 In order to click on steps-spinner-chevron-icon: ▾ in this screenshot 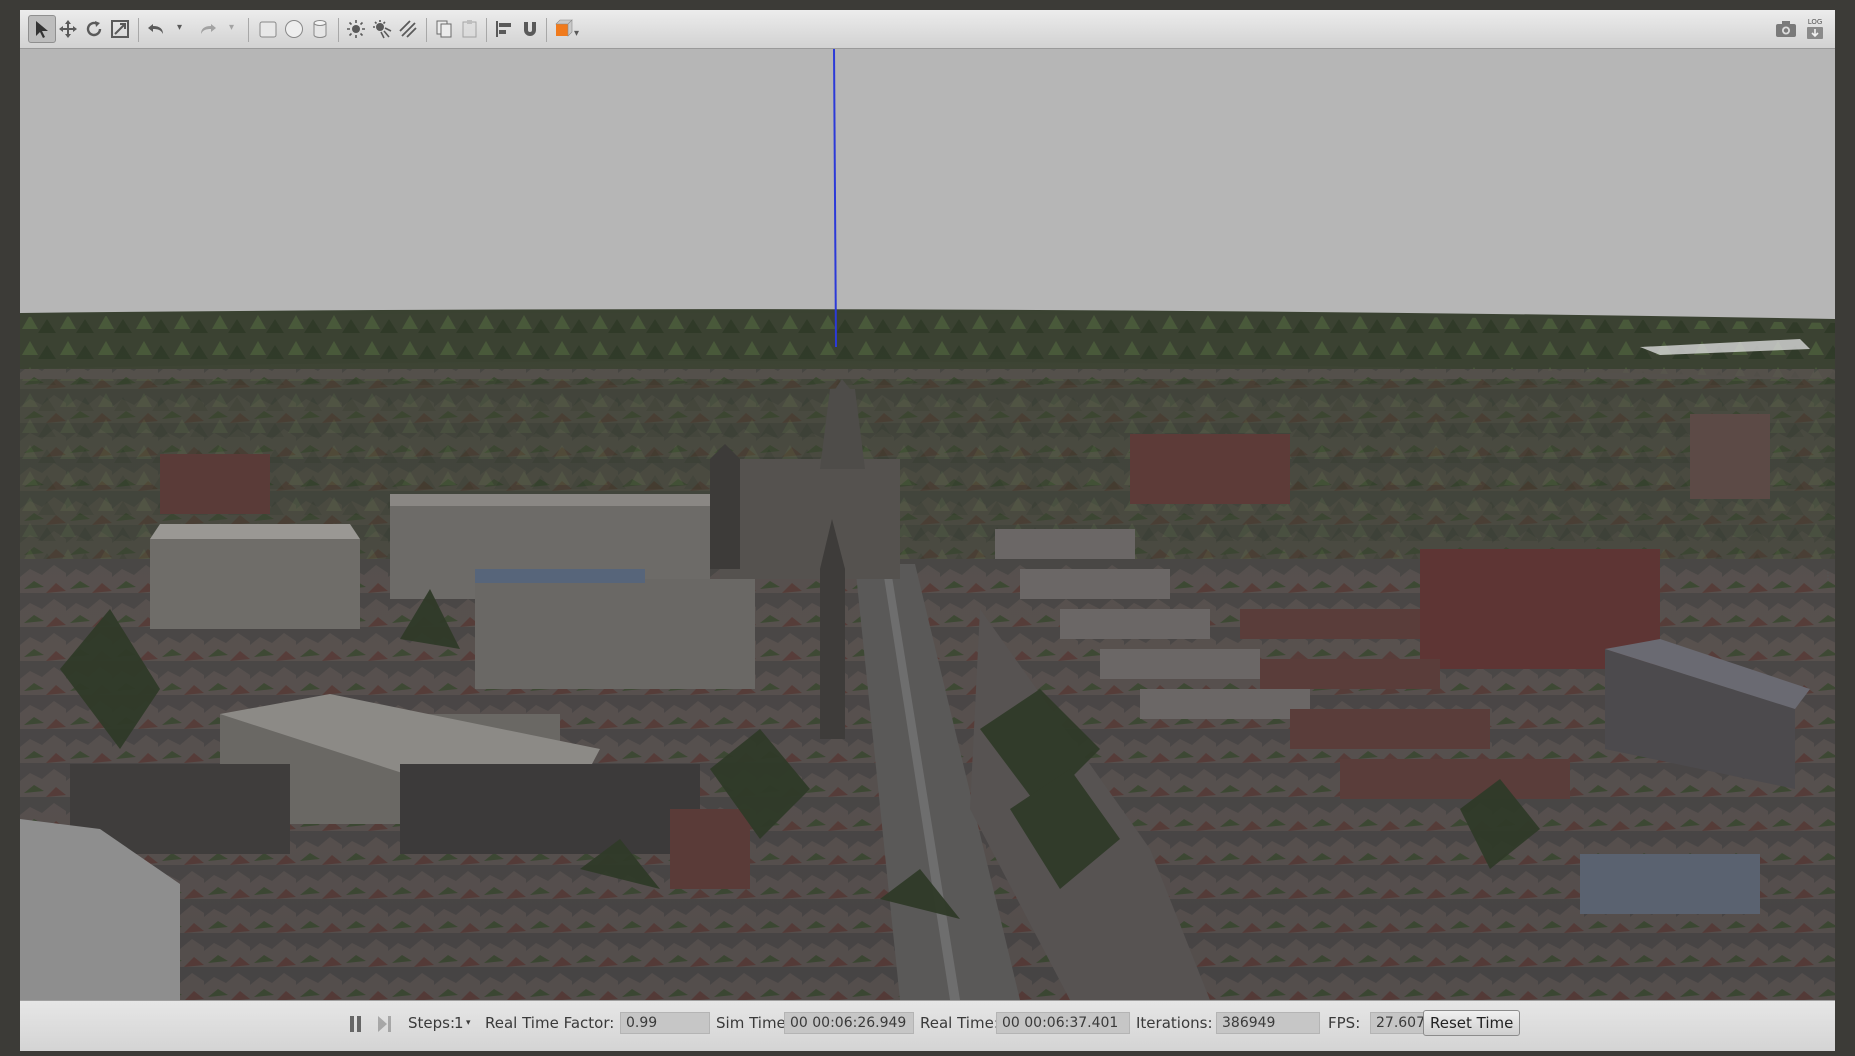, I will do `click(468, 1023)`.